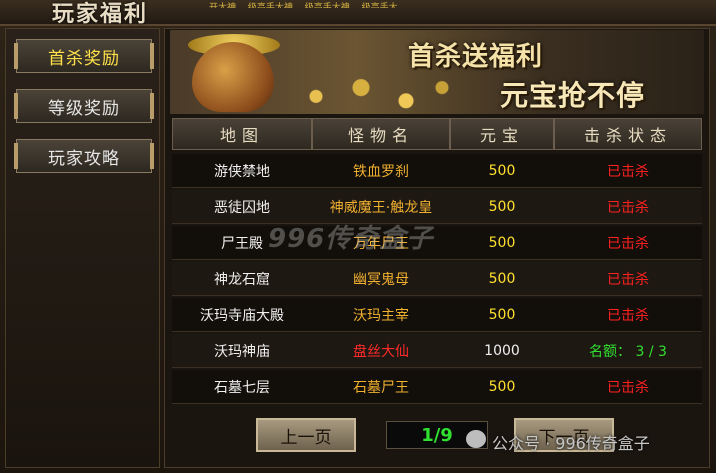  I want to click on cell-monster: 铁血罗刹, so click(381, 172).